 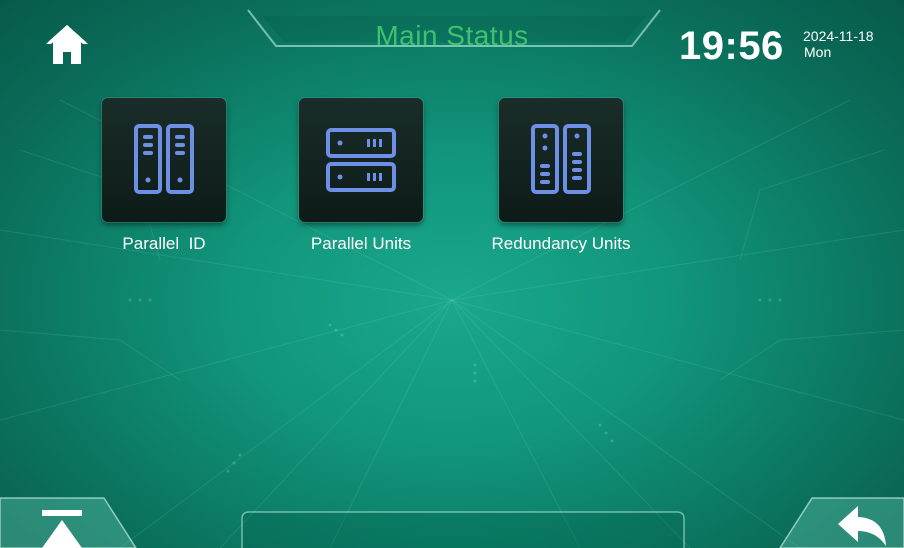 I want to click on tile-parallel-units-box, so click(x=361, y=160).